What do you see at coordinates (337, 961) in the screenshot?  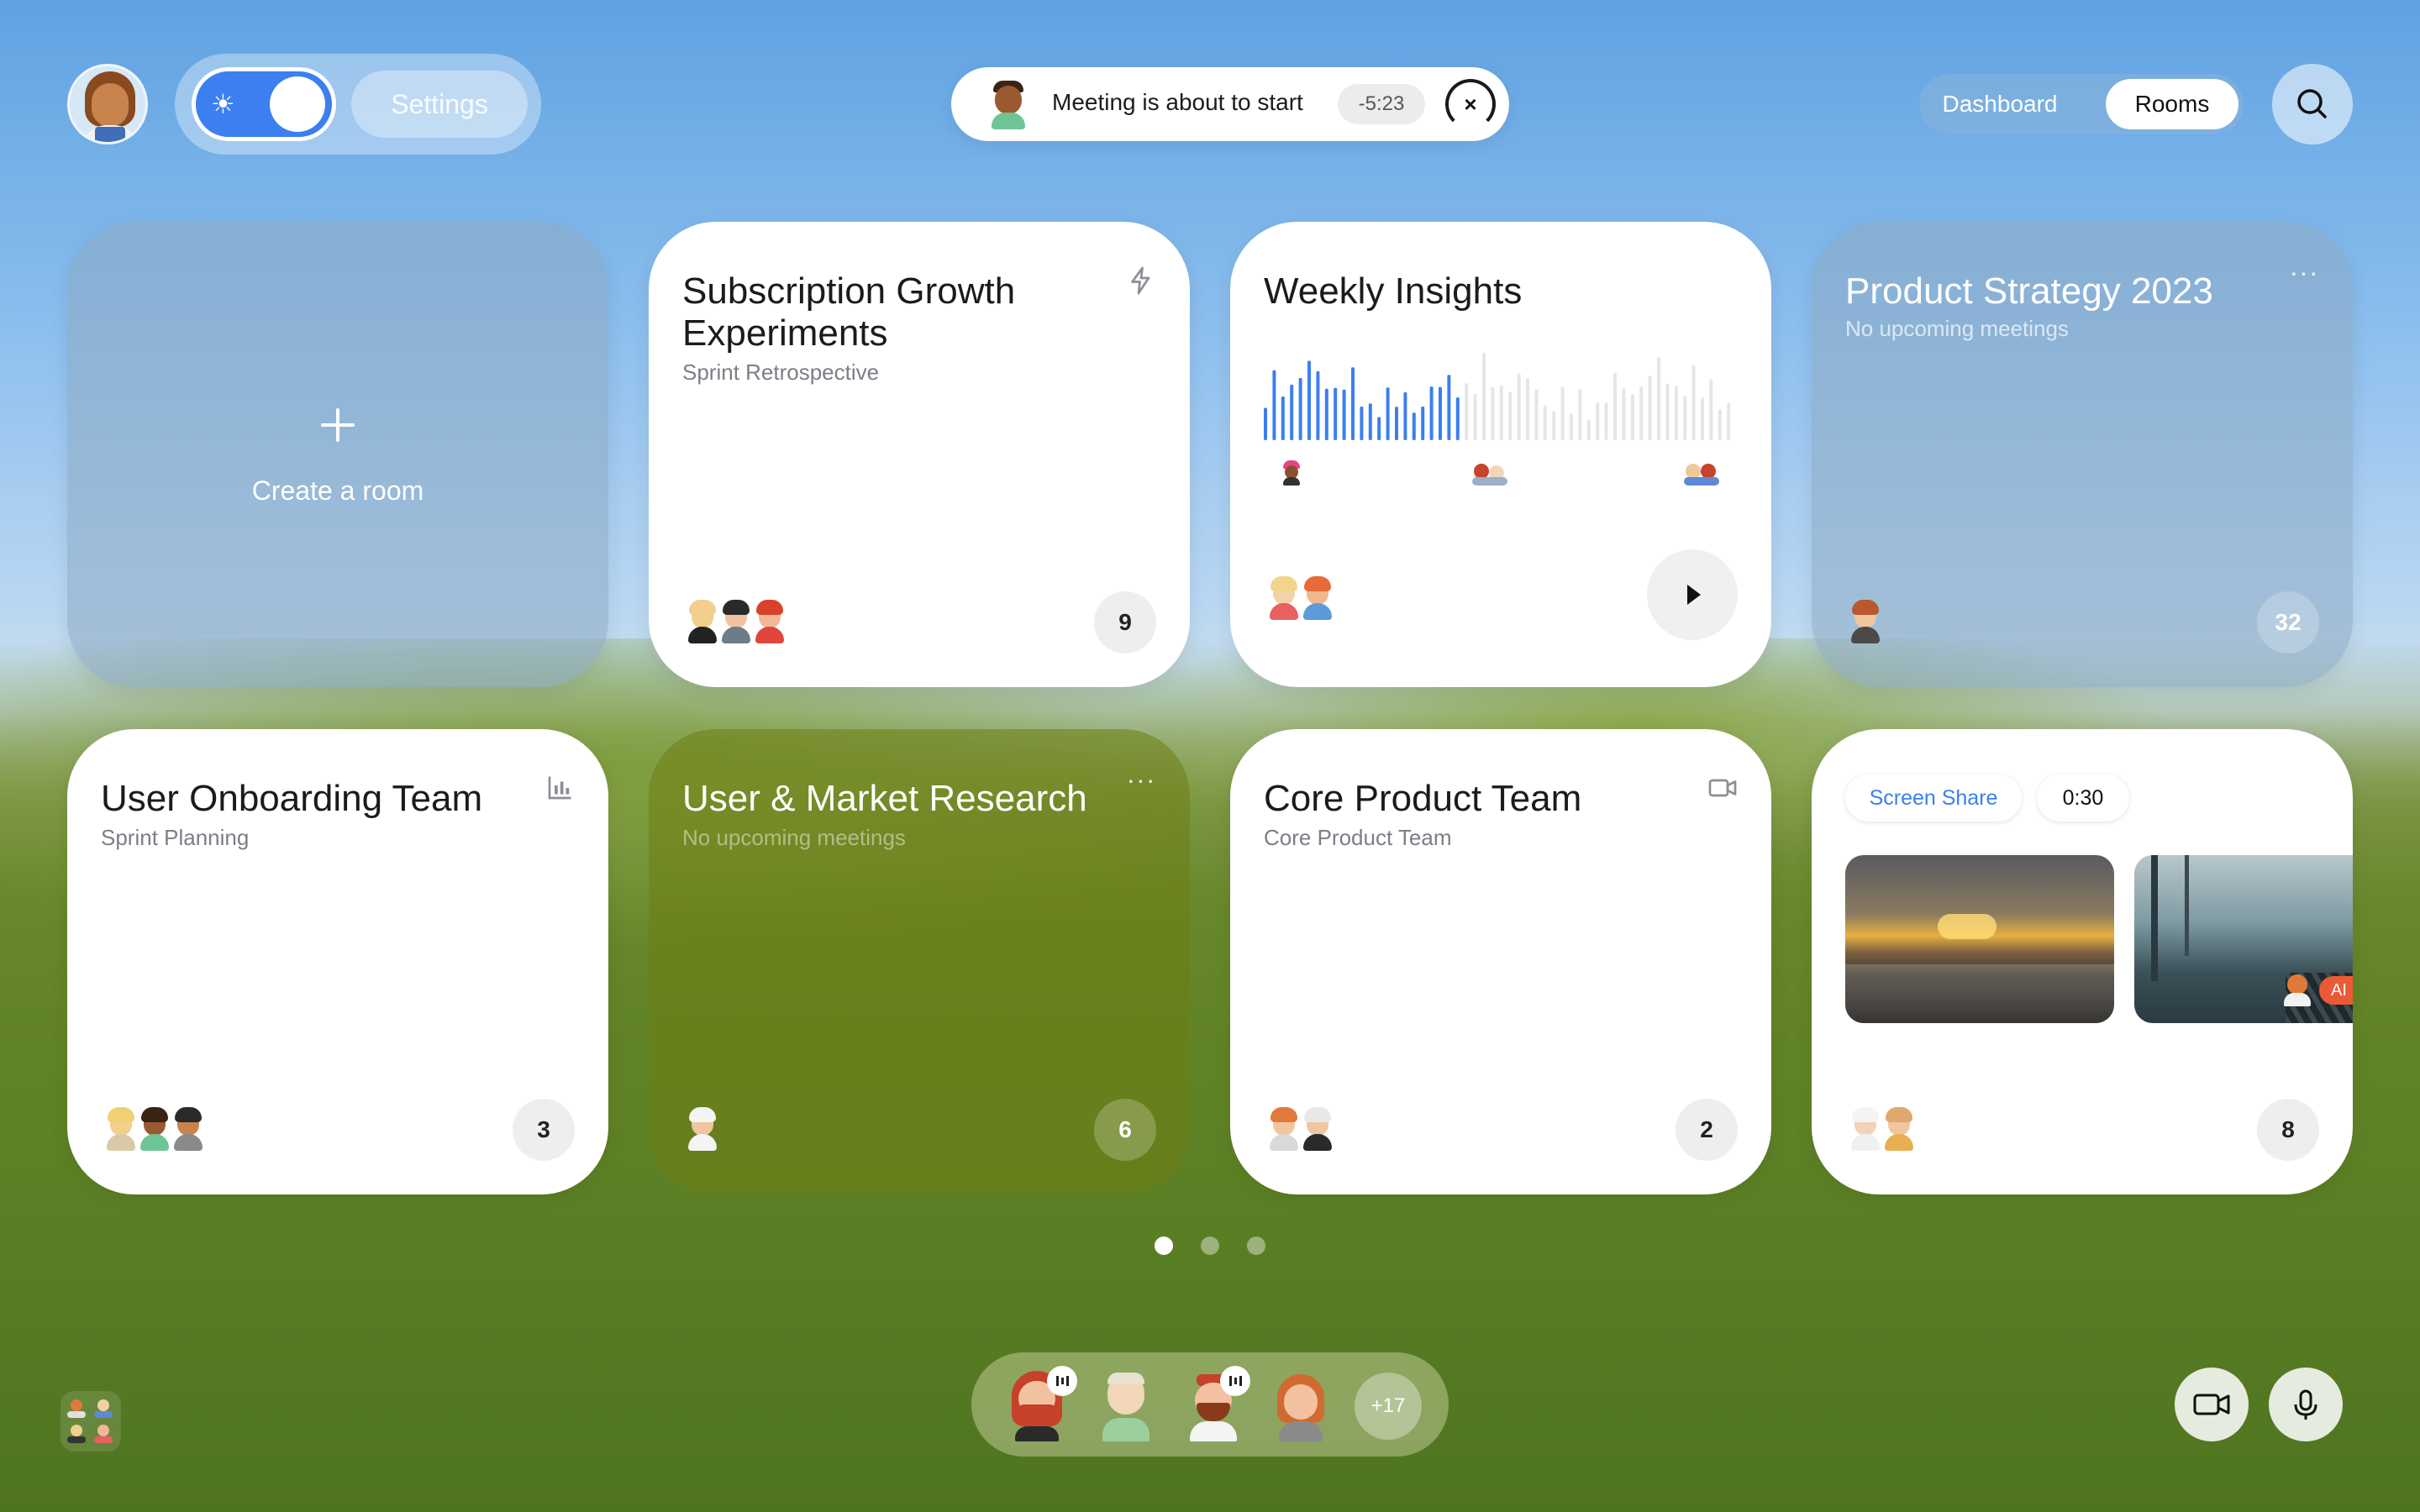 I see `room-card-user-onboarding: User Onboarding Team Sprint Planning 3` at bounding box center [337, 961].